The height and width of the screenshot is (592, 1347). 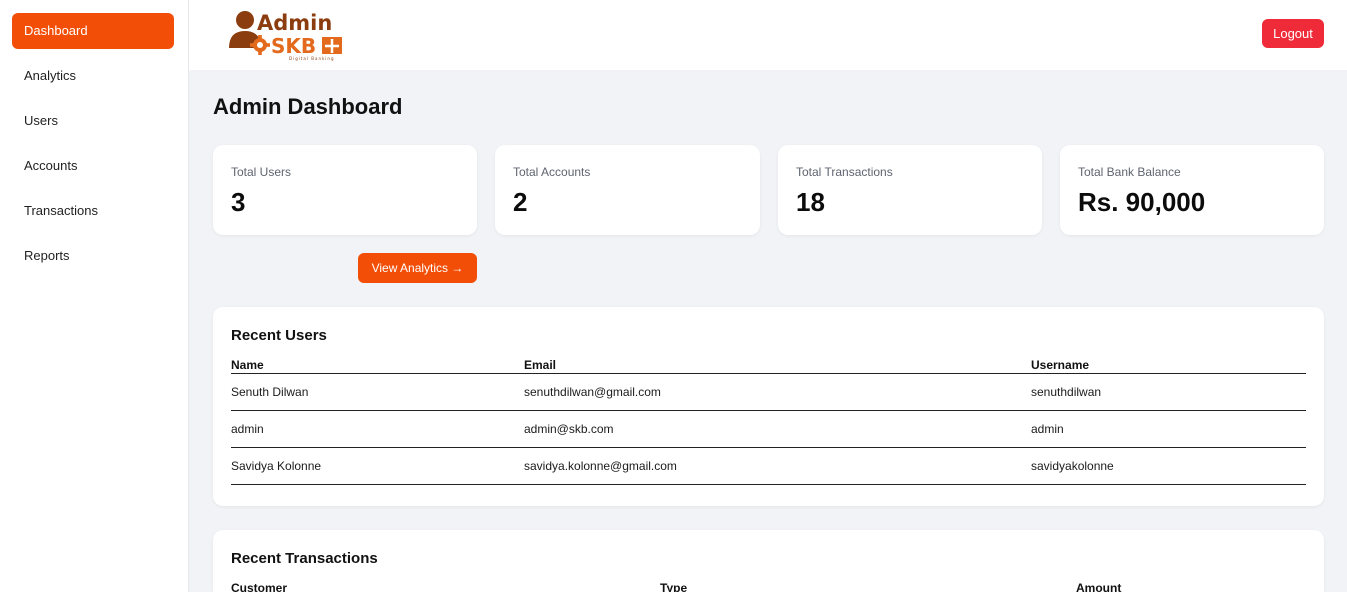 What do you see at coordinates (810, 202) in the screenshot?
I see `stat-value: 18` at bounding box center [810, 202].